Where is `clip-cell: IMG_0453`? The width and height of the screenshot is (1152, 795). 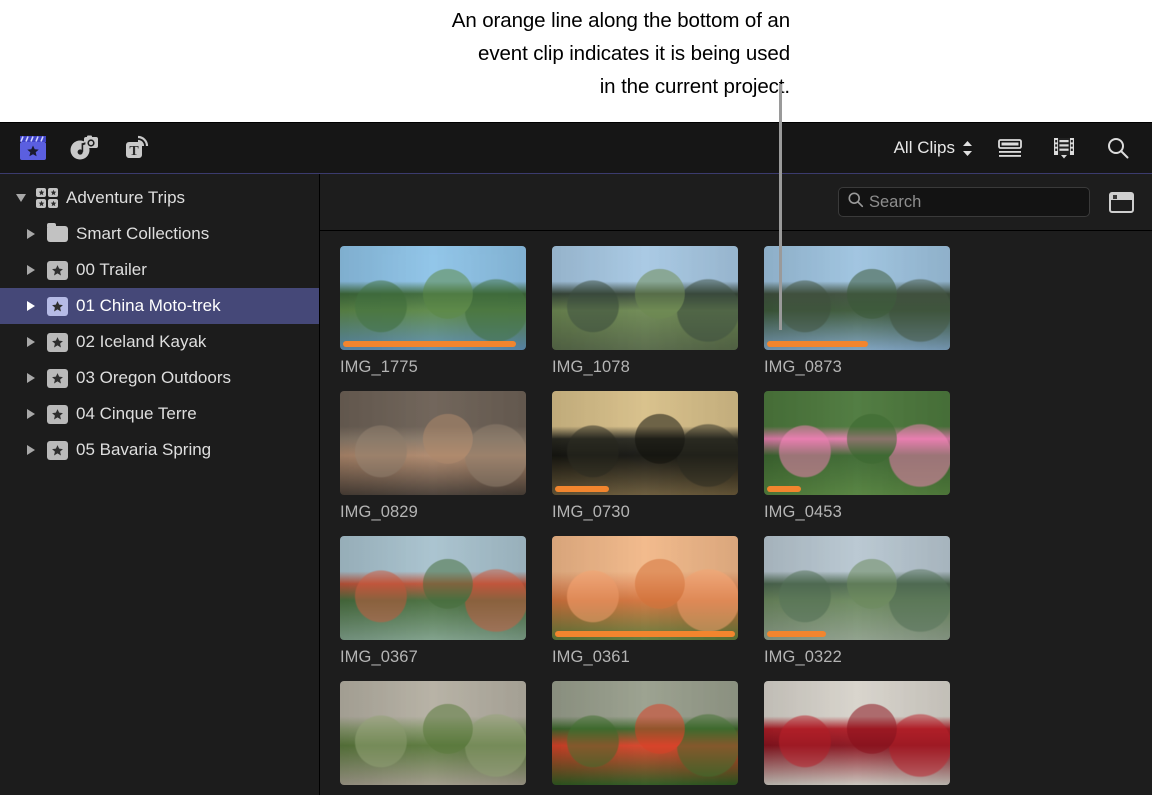
clip-cell: IMG_0453 is located at coordinates (870, 463).